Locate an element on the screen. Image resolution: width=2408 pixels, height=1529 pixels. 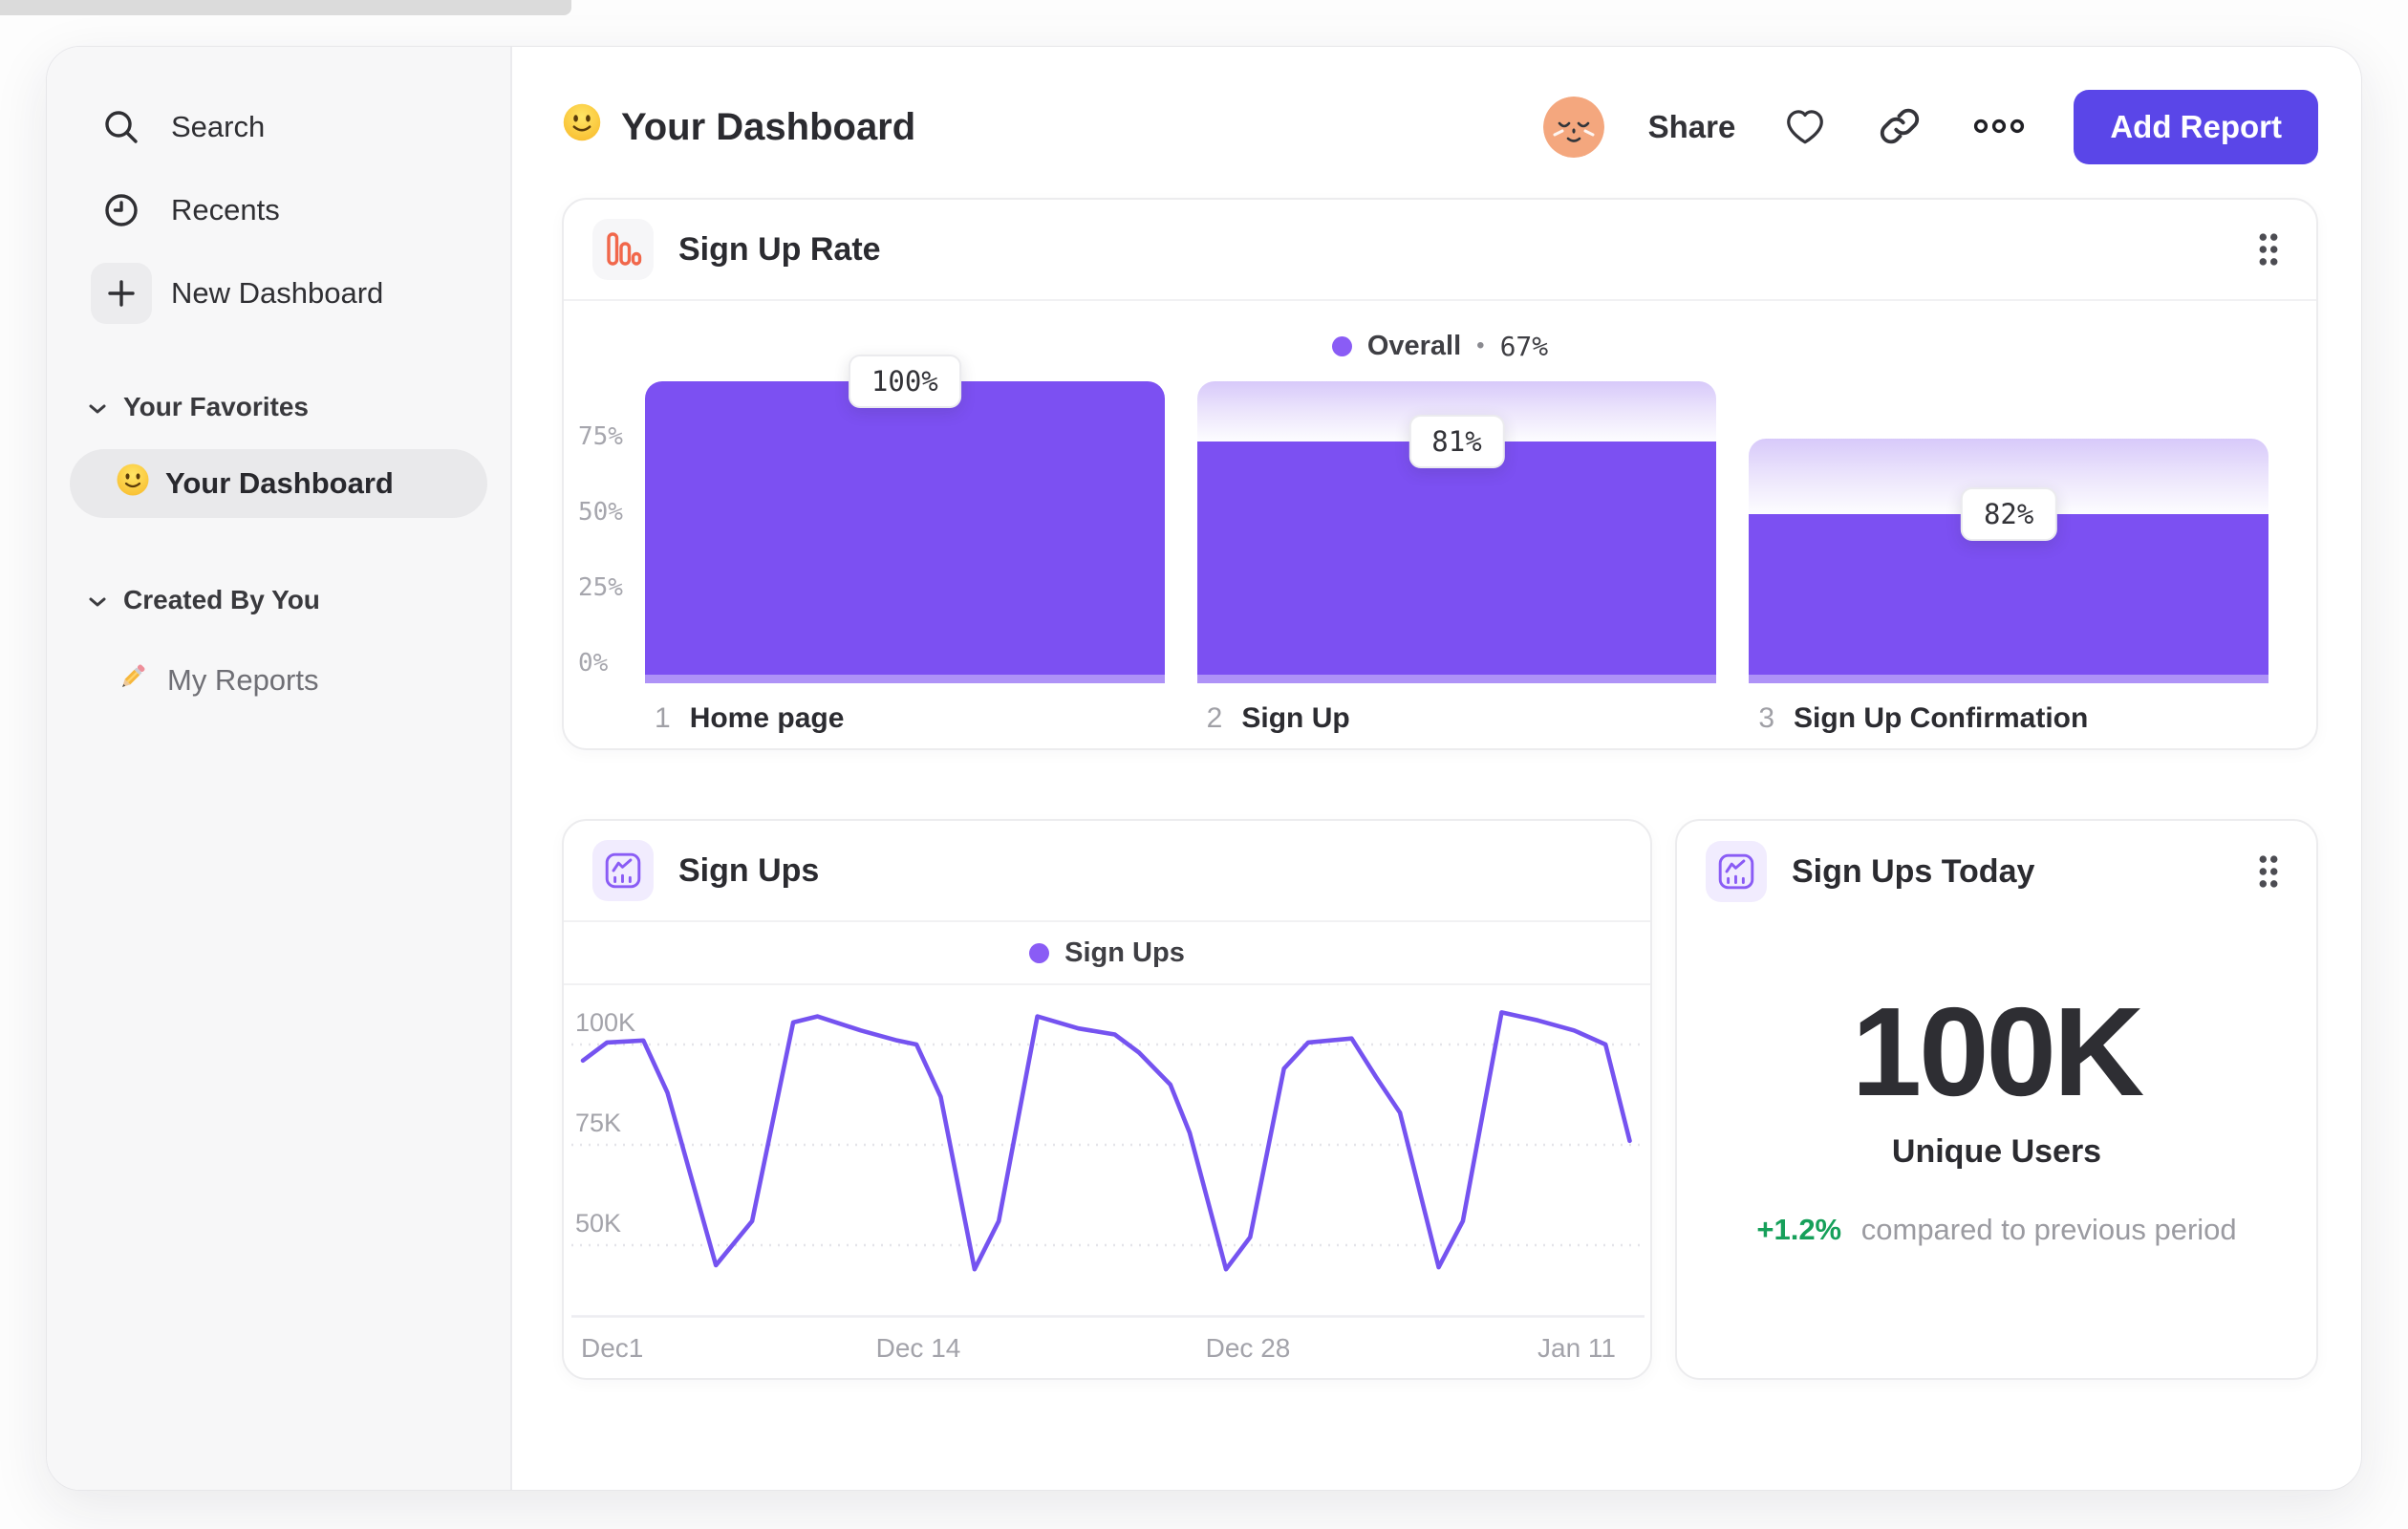
step-index: 3 is located at coordinates (1767, 718).